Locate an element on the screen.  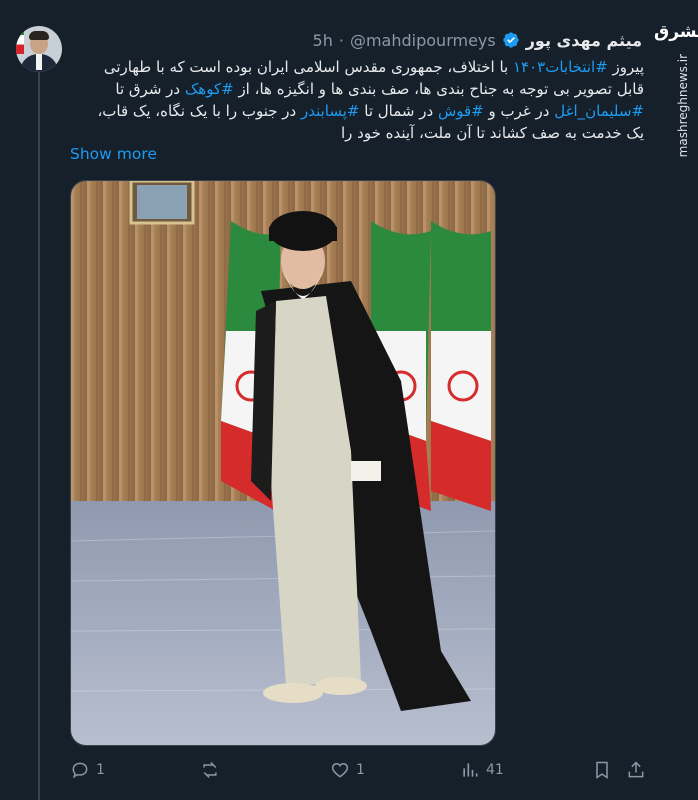
hashtag-link: #قوش is located at coordinates (461, 111).